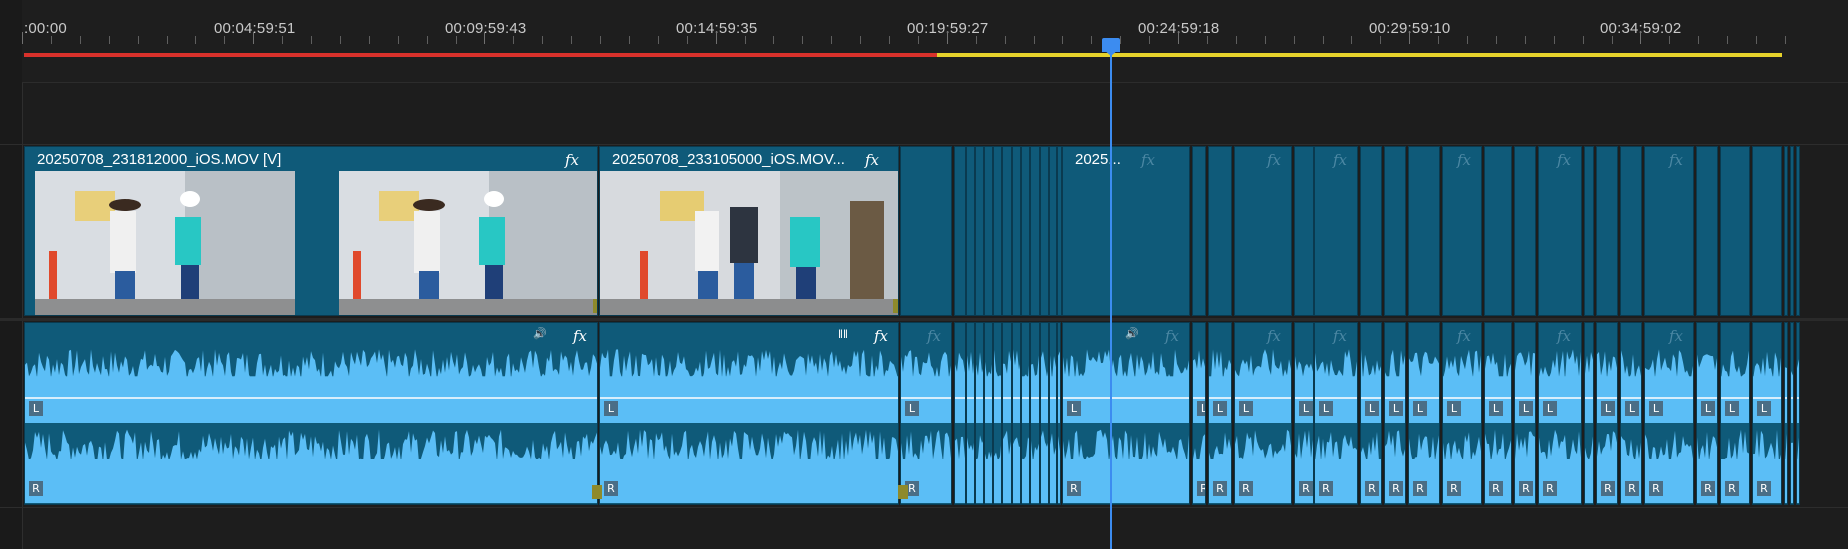  I want to click on video-clip: 20250708_231812000_iOS.MOV [V] fx, so click(311, 231).